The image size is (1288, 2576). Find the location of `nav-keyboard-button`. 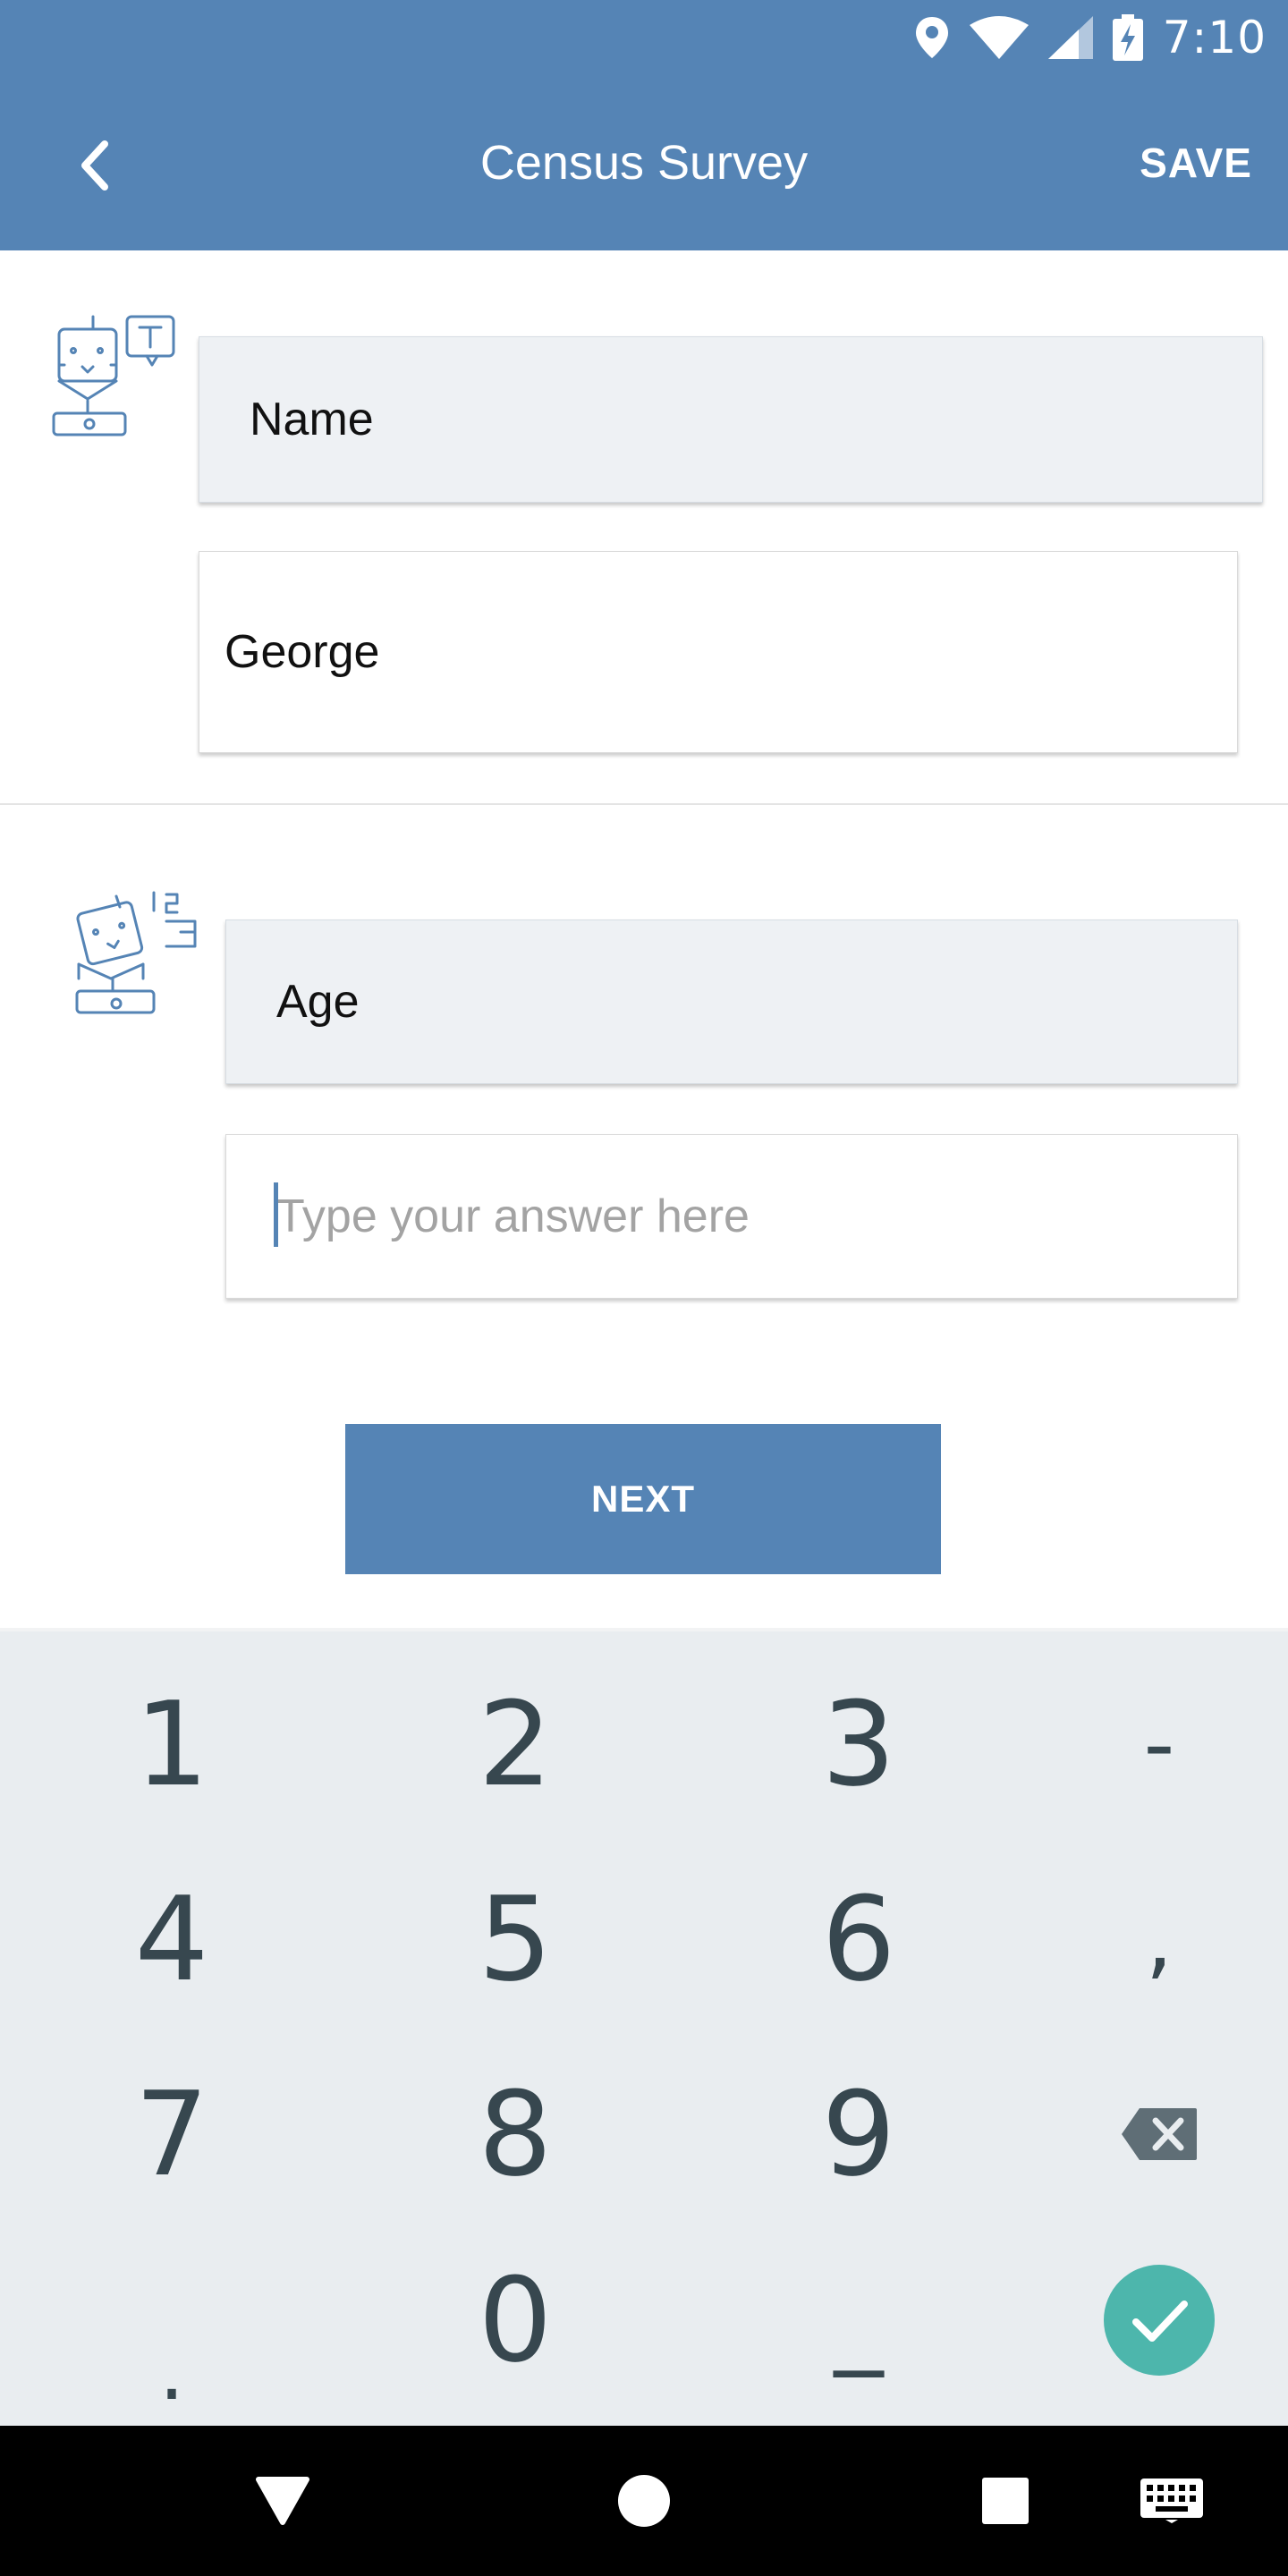

nav-keyboard-button is located at coordinates (1171, 2501).